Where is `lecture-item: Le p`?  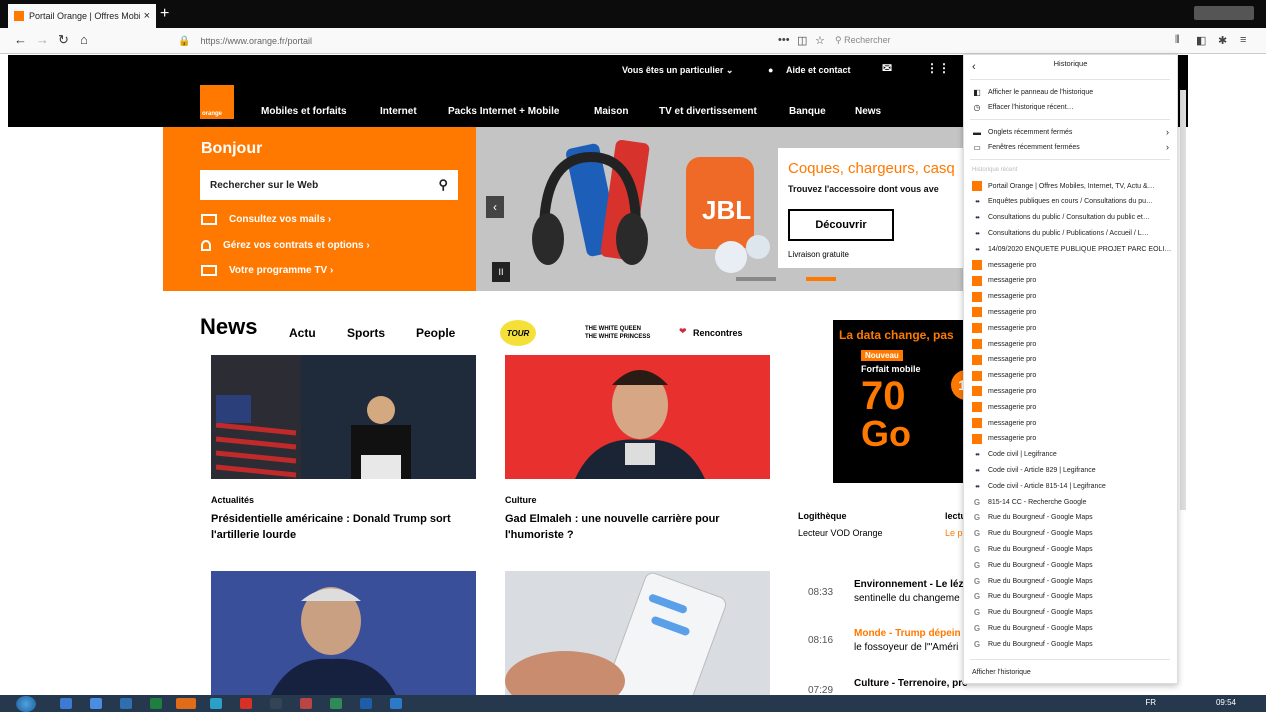 lecture-item: Le p is located at coordinates (954, 533).